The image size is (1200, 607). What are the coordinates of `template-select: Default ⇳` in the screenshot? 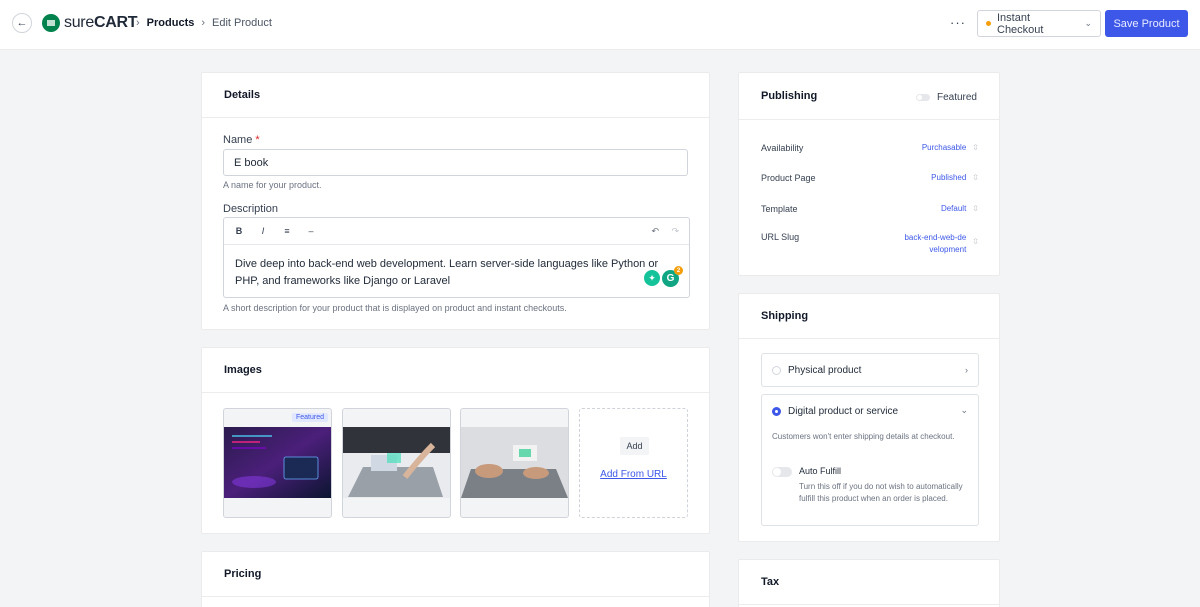 It's located at (960, 209).